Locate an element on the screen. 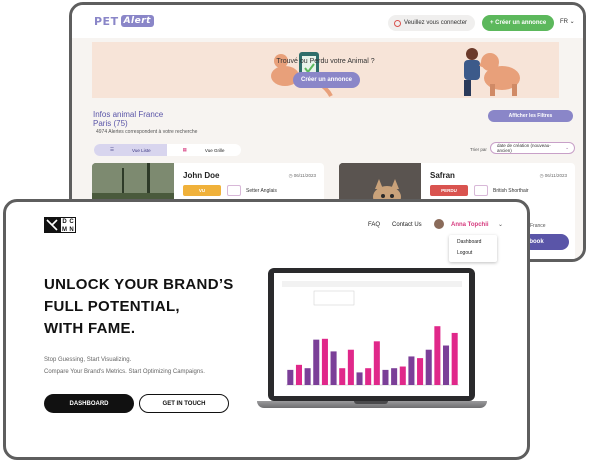  card-name: Safran is located at coordinates (442, 175).